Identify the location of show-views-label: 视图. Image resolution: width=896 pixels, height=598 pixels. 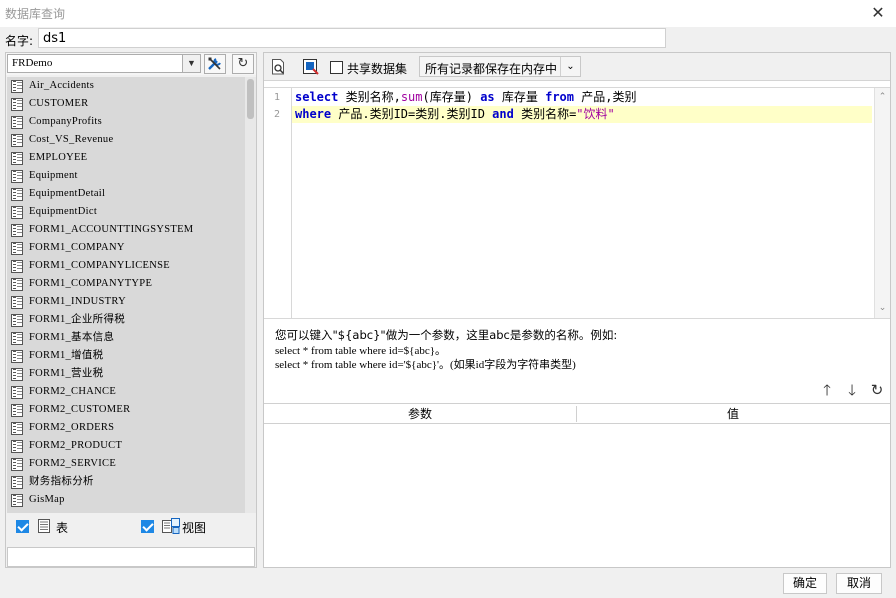
(194, 528).